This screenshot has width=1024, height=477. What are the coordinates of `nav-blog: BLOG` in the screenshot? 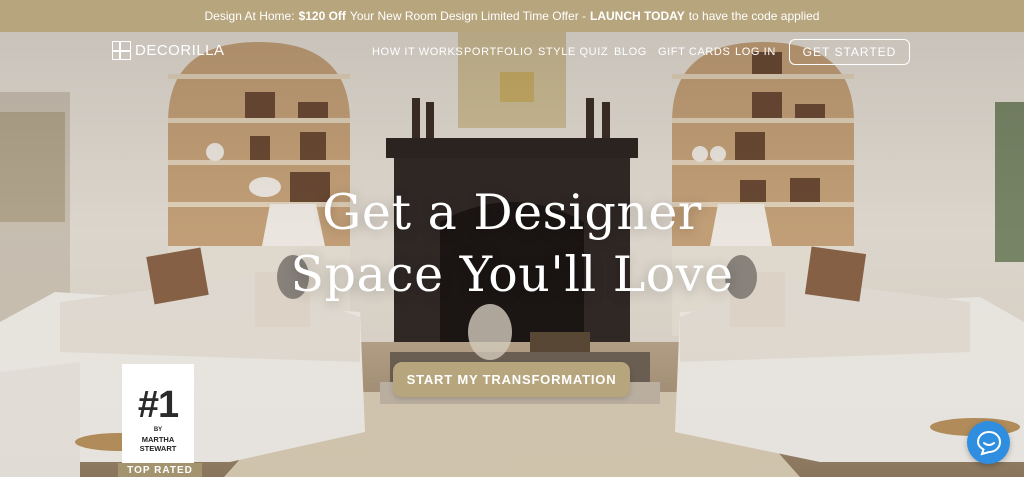 It's located at (630, 52).